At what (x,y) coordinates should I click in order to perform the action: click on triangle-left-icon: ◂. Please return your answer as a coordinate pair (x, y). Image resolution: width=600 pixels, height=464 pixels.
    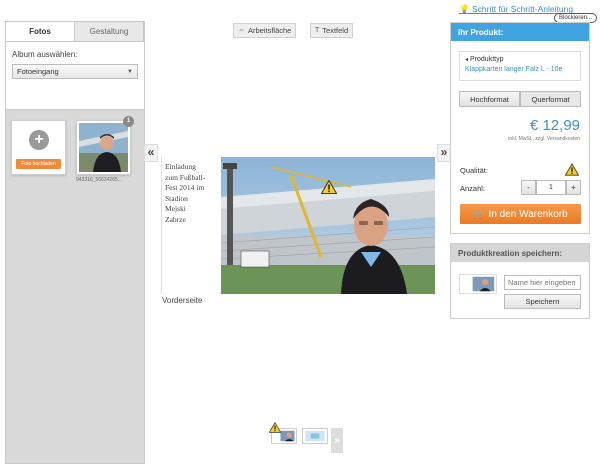
    Looking at the image, I should click on (467, 60).